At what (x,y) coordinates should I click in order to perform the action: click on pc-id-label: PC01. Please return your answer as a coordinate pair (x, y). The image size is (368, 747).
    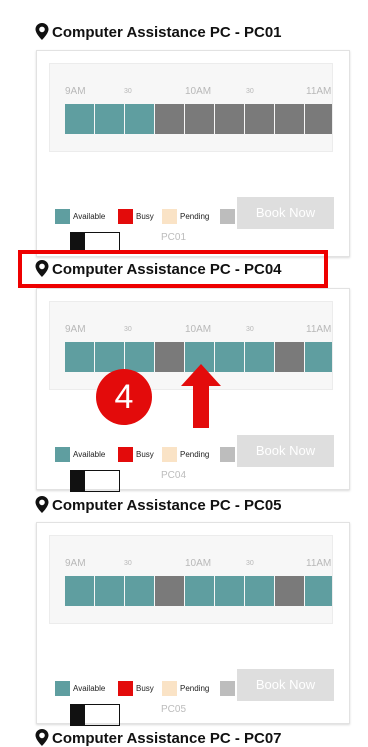
    Looking at the image, I should click on (174, 237).